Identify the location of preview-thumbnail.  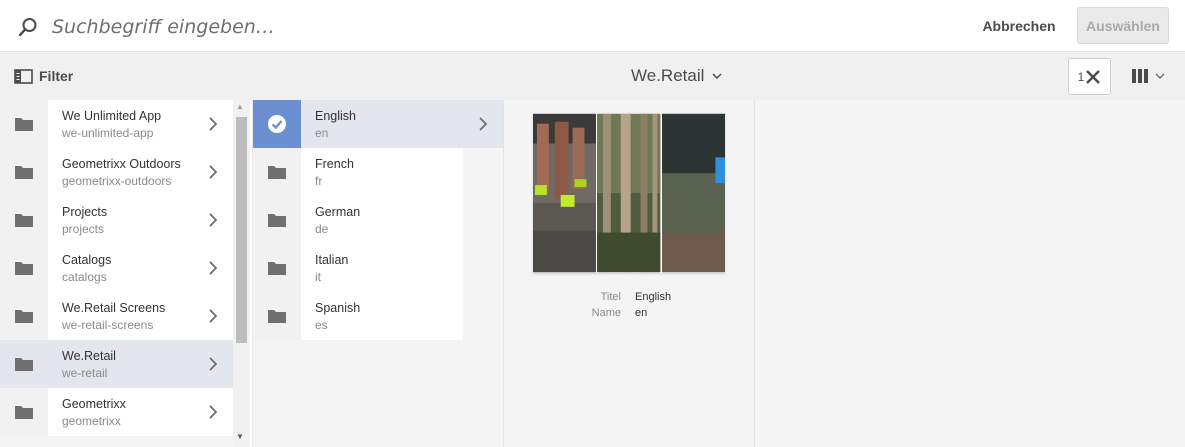
(629, 193).